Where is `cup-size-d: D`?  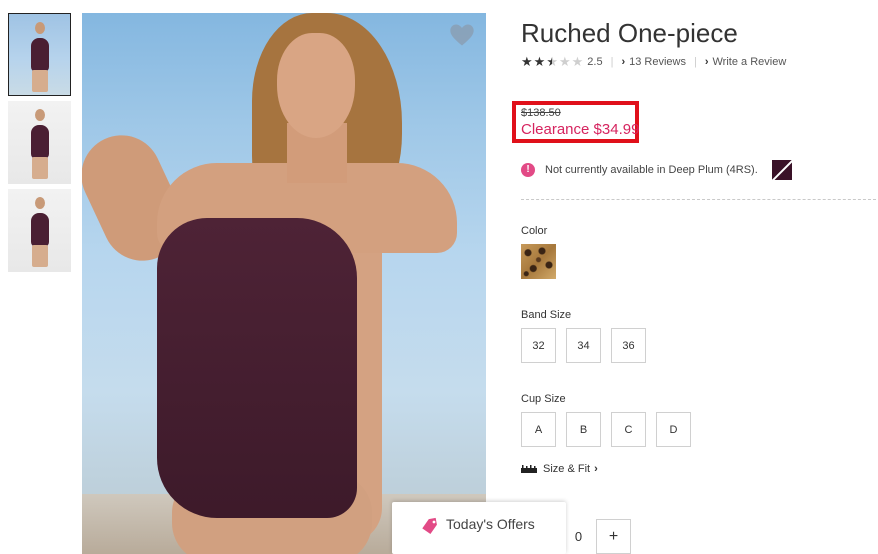 cup-size-d: D is located at coordinates (673, 429).